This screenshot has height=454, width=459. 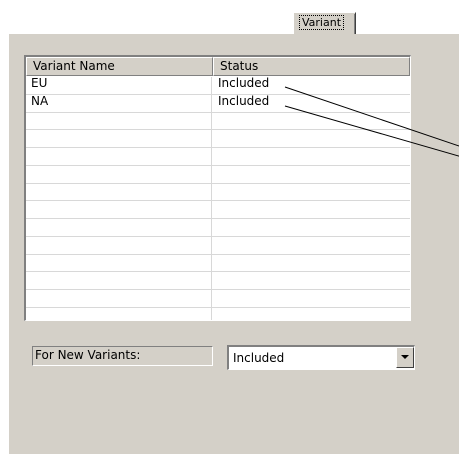 I want to click on tab-variant: Variant, so click(x=324, y=23).